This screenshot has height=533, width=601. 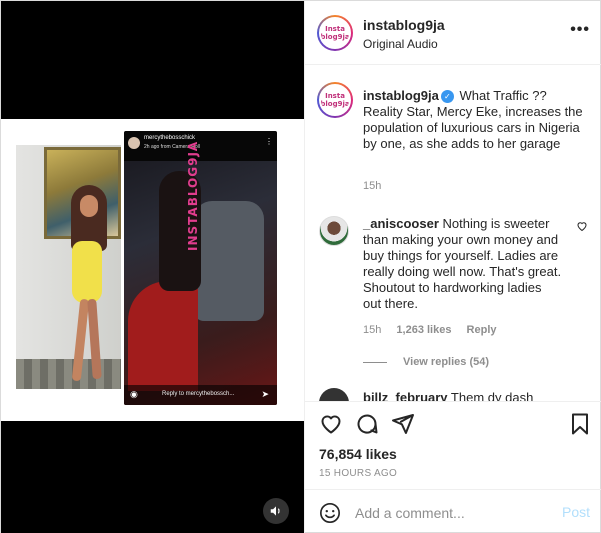 What do you see at coordinates (372, 330) in the screenshot?
I see `comment-time: 15h` at bounding box center [372, 330].